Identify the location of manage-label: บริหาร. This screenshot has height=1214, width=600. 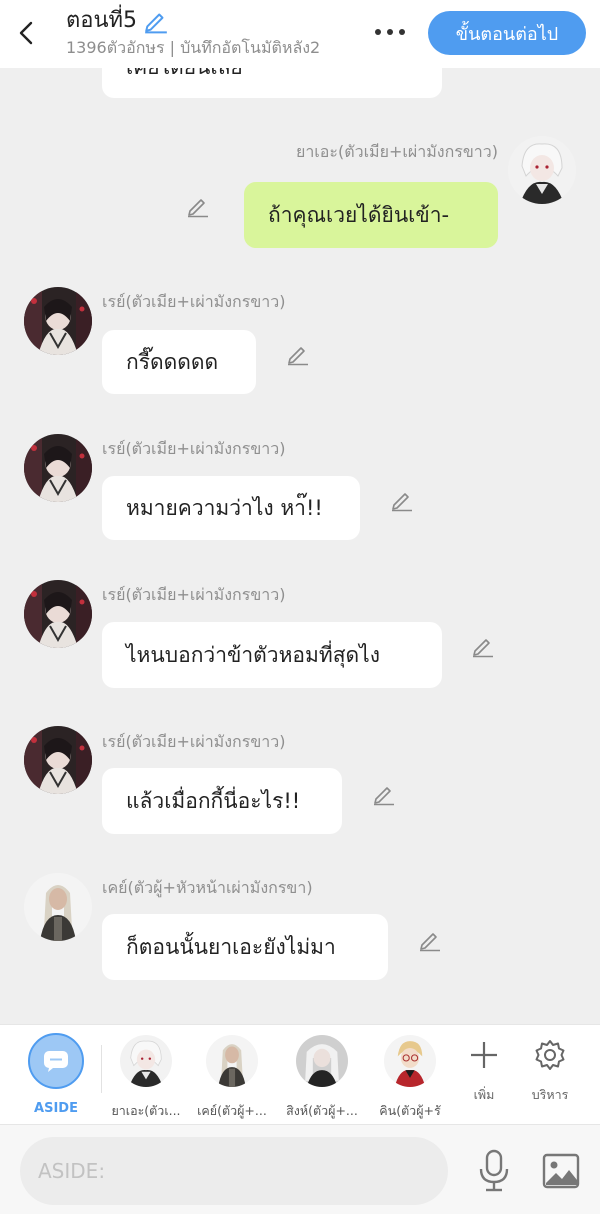
(550, 1094).